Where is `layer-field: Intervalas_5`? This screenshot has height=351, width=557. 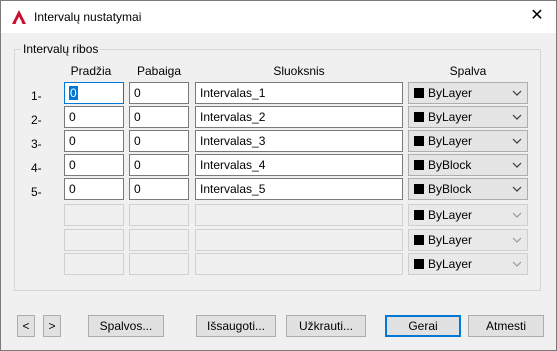 layer-field: Intervalas_5 is located at coordinates (299, 189).